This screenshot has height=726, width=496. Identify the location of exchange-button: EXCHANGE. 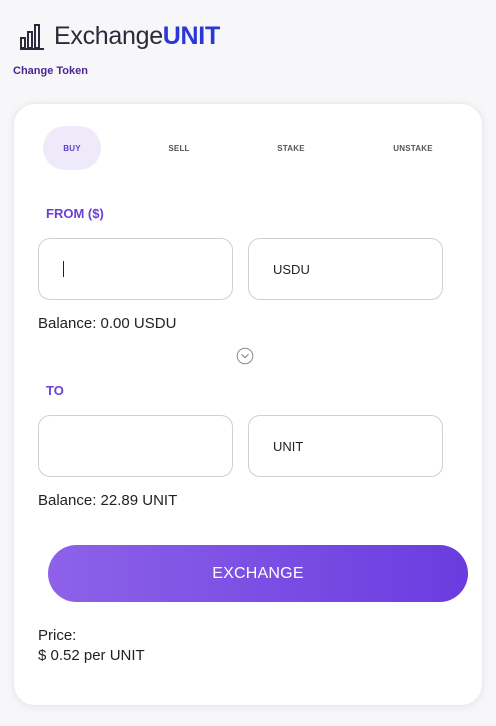
(258, 573).